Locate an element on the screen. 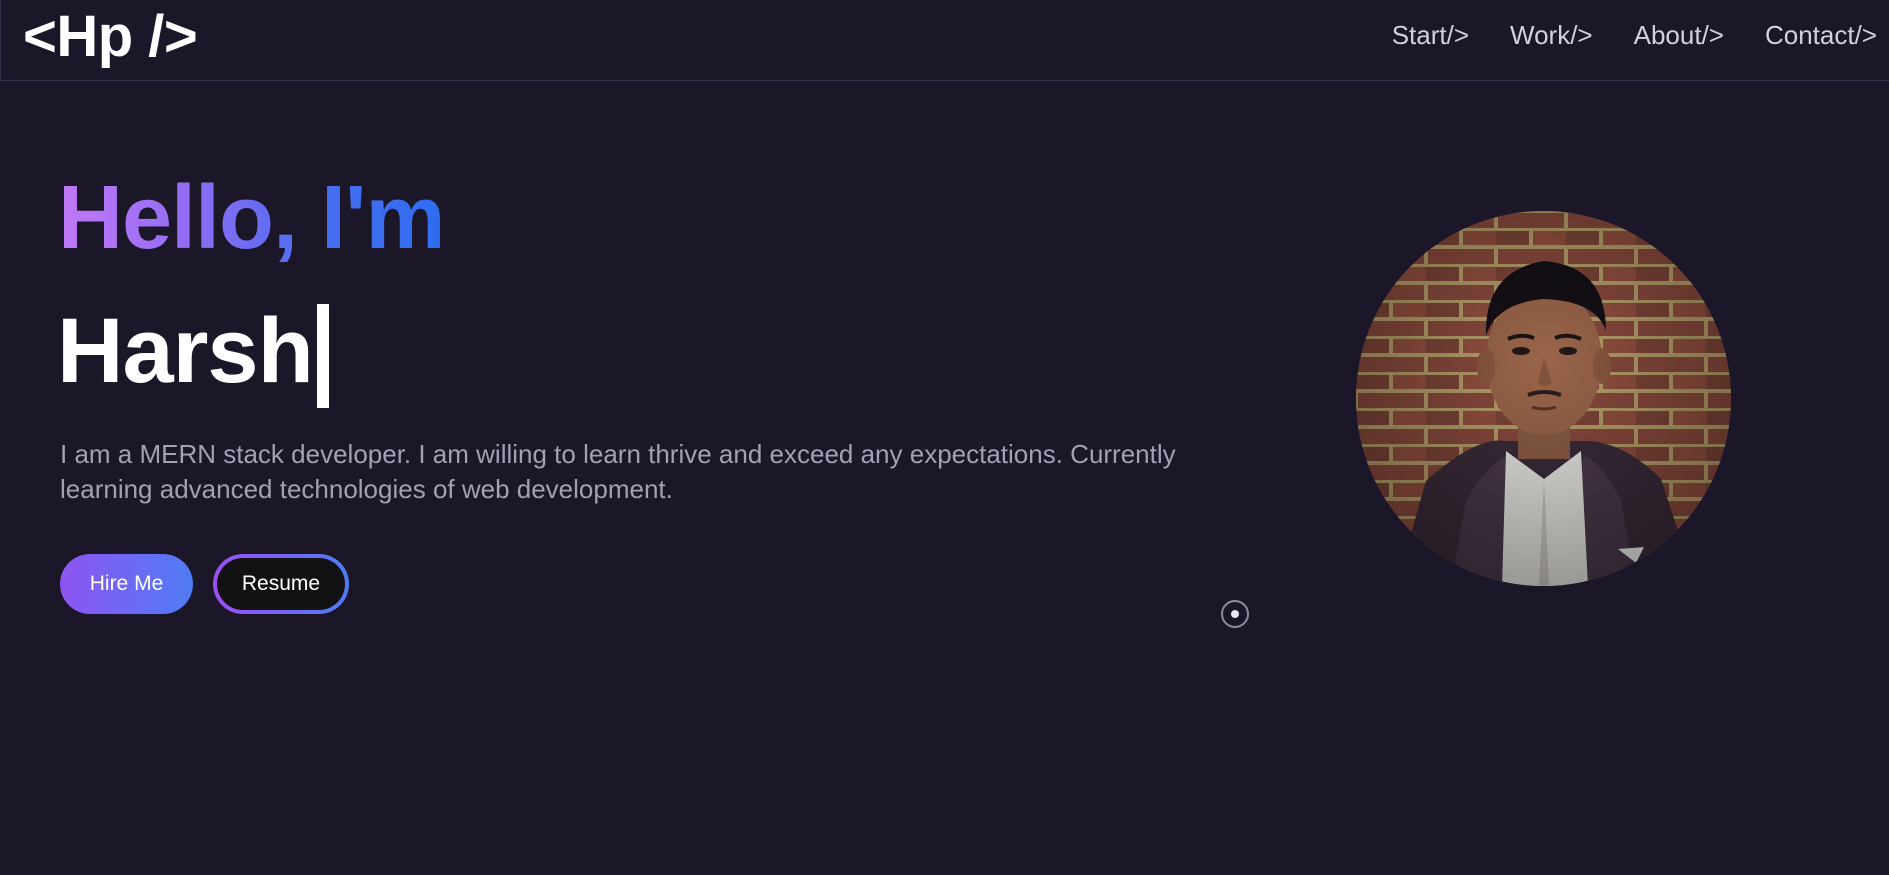 The width and height of the screenshot is (1889, 875). hero-name-wrap: Harsh is located at coordinates (193, 352).